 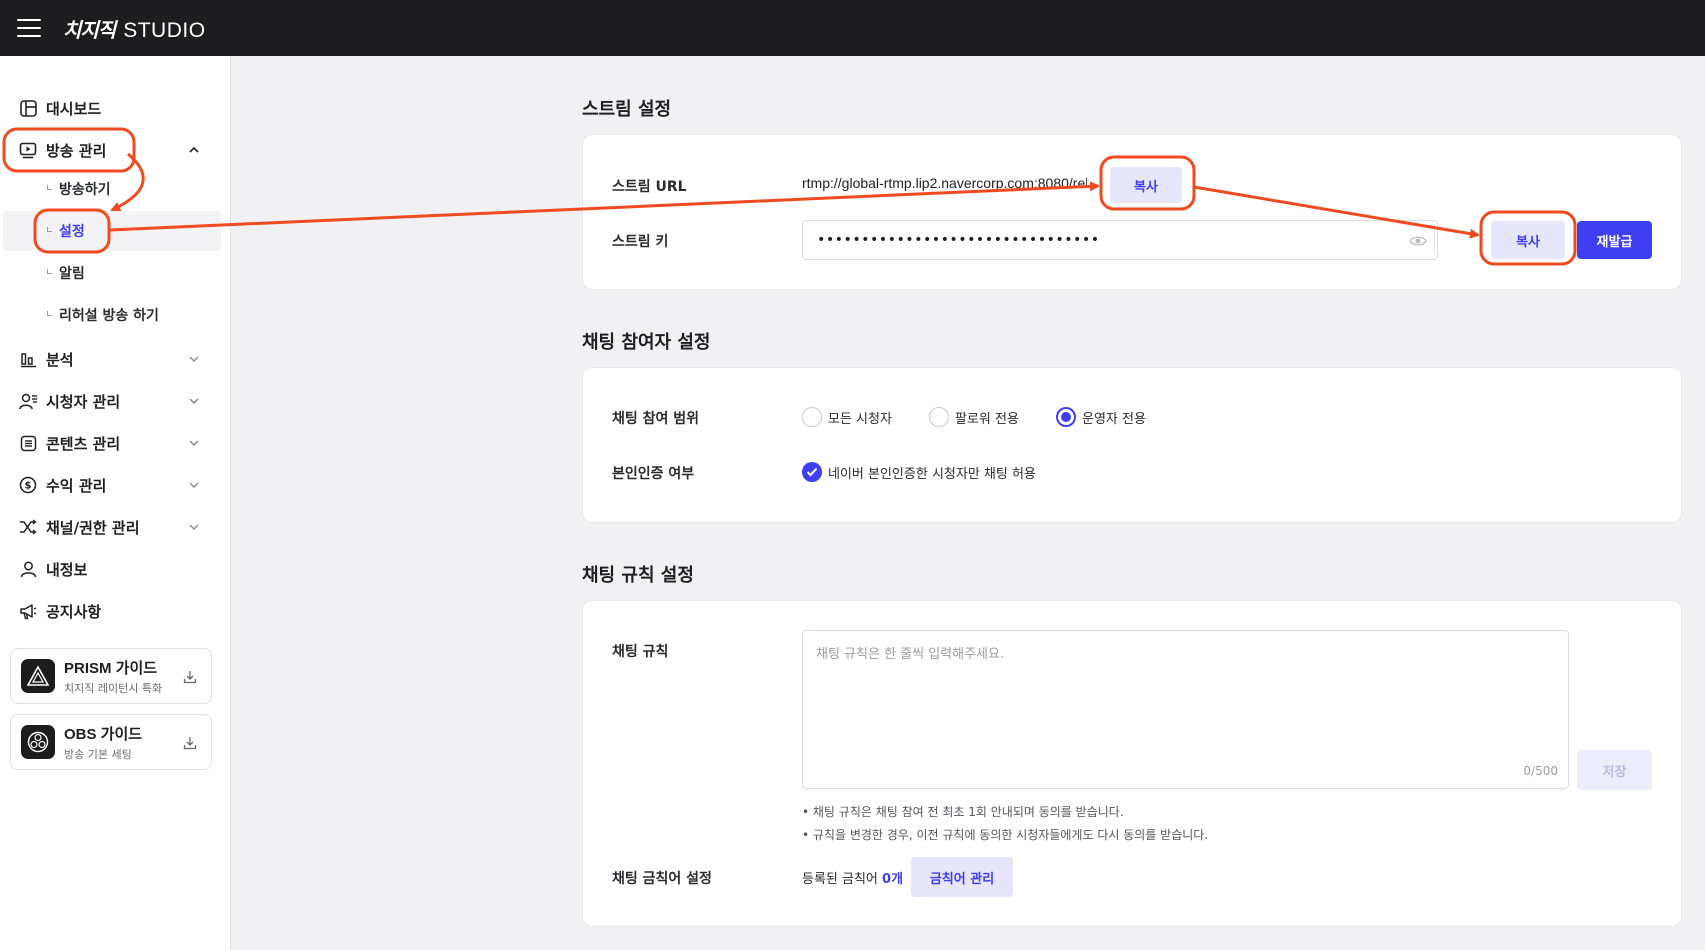 What do you see at coordinates (38, 742) in the screenshot?
I see `obs-logo-icon` at bounding box center [38, 742].